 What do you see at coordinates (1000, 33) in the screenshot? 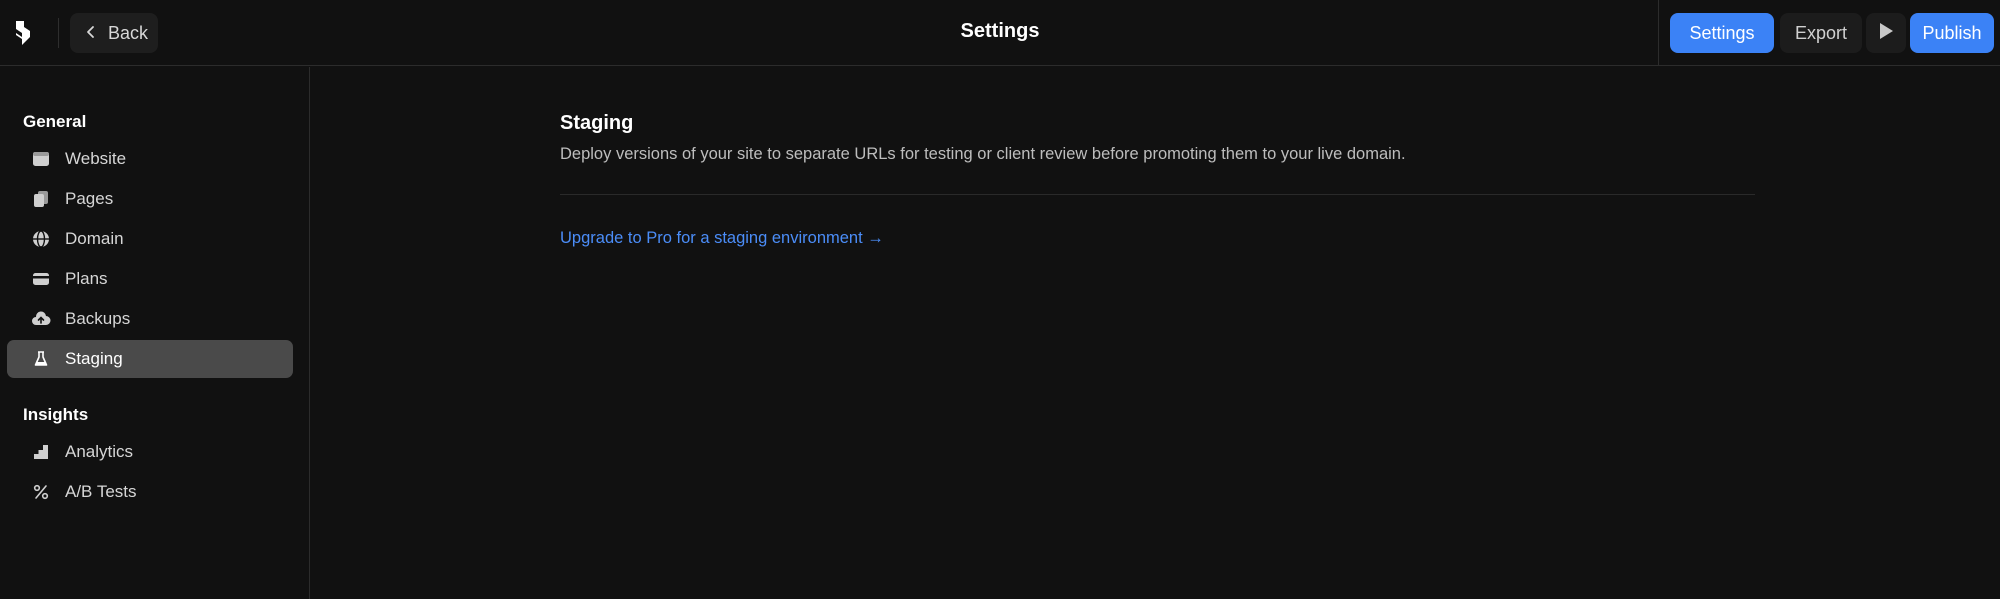
I see `top-bar: Back Settings Settings Export Publish` at bounding box center [1000, 33].